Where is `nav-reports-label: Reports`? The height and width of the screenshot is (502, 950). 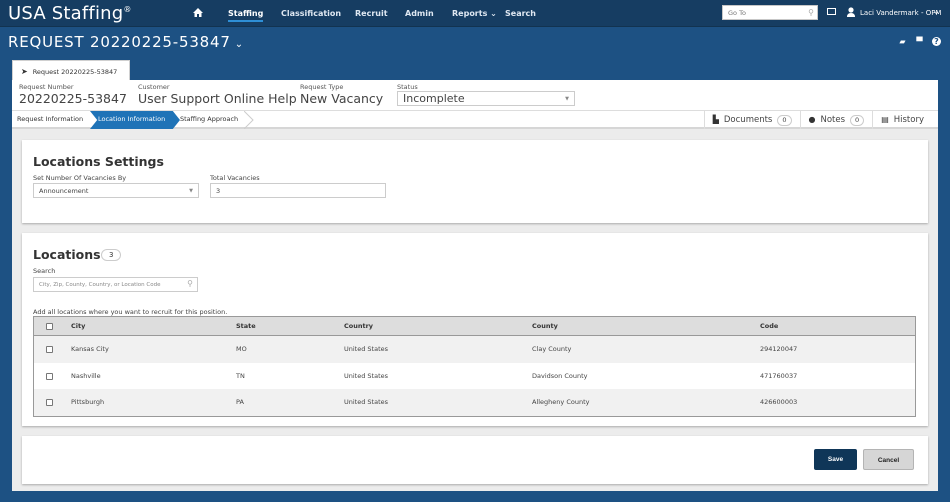
nav-reports-label: Reports is located at coordinates (470, 13).